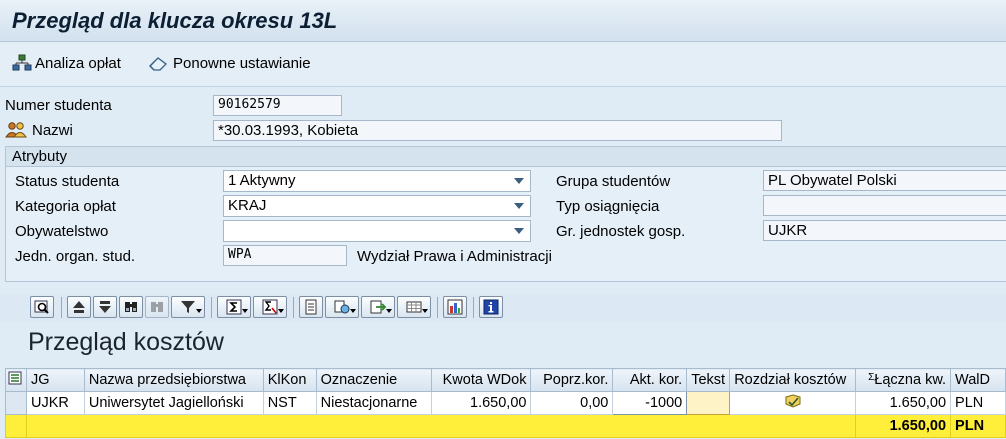 Image resolution: width=1006 pixels, height=439 pixels. I want to click on total-button, so click(234, 307).